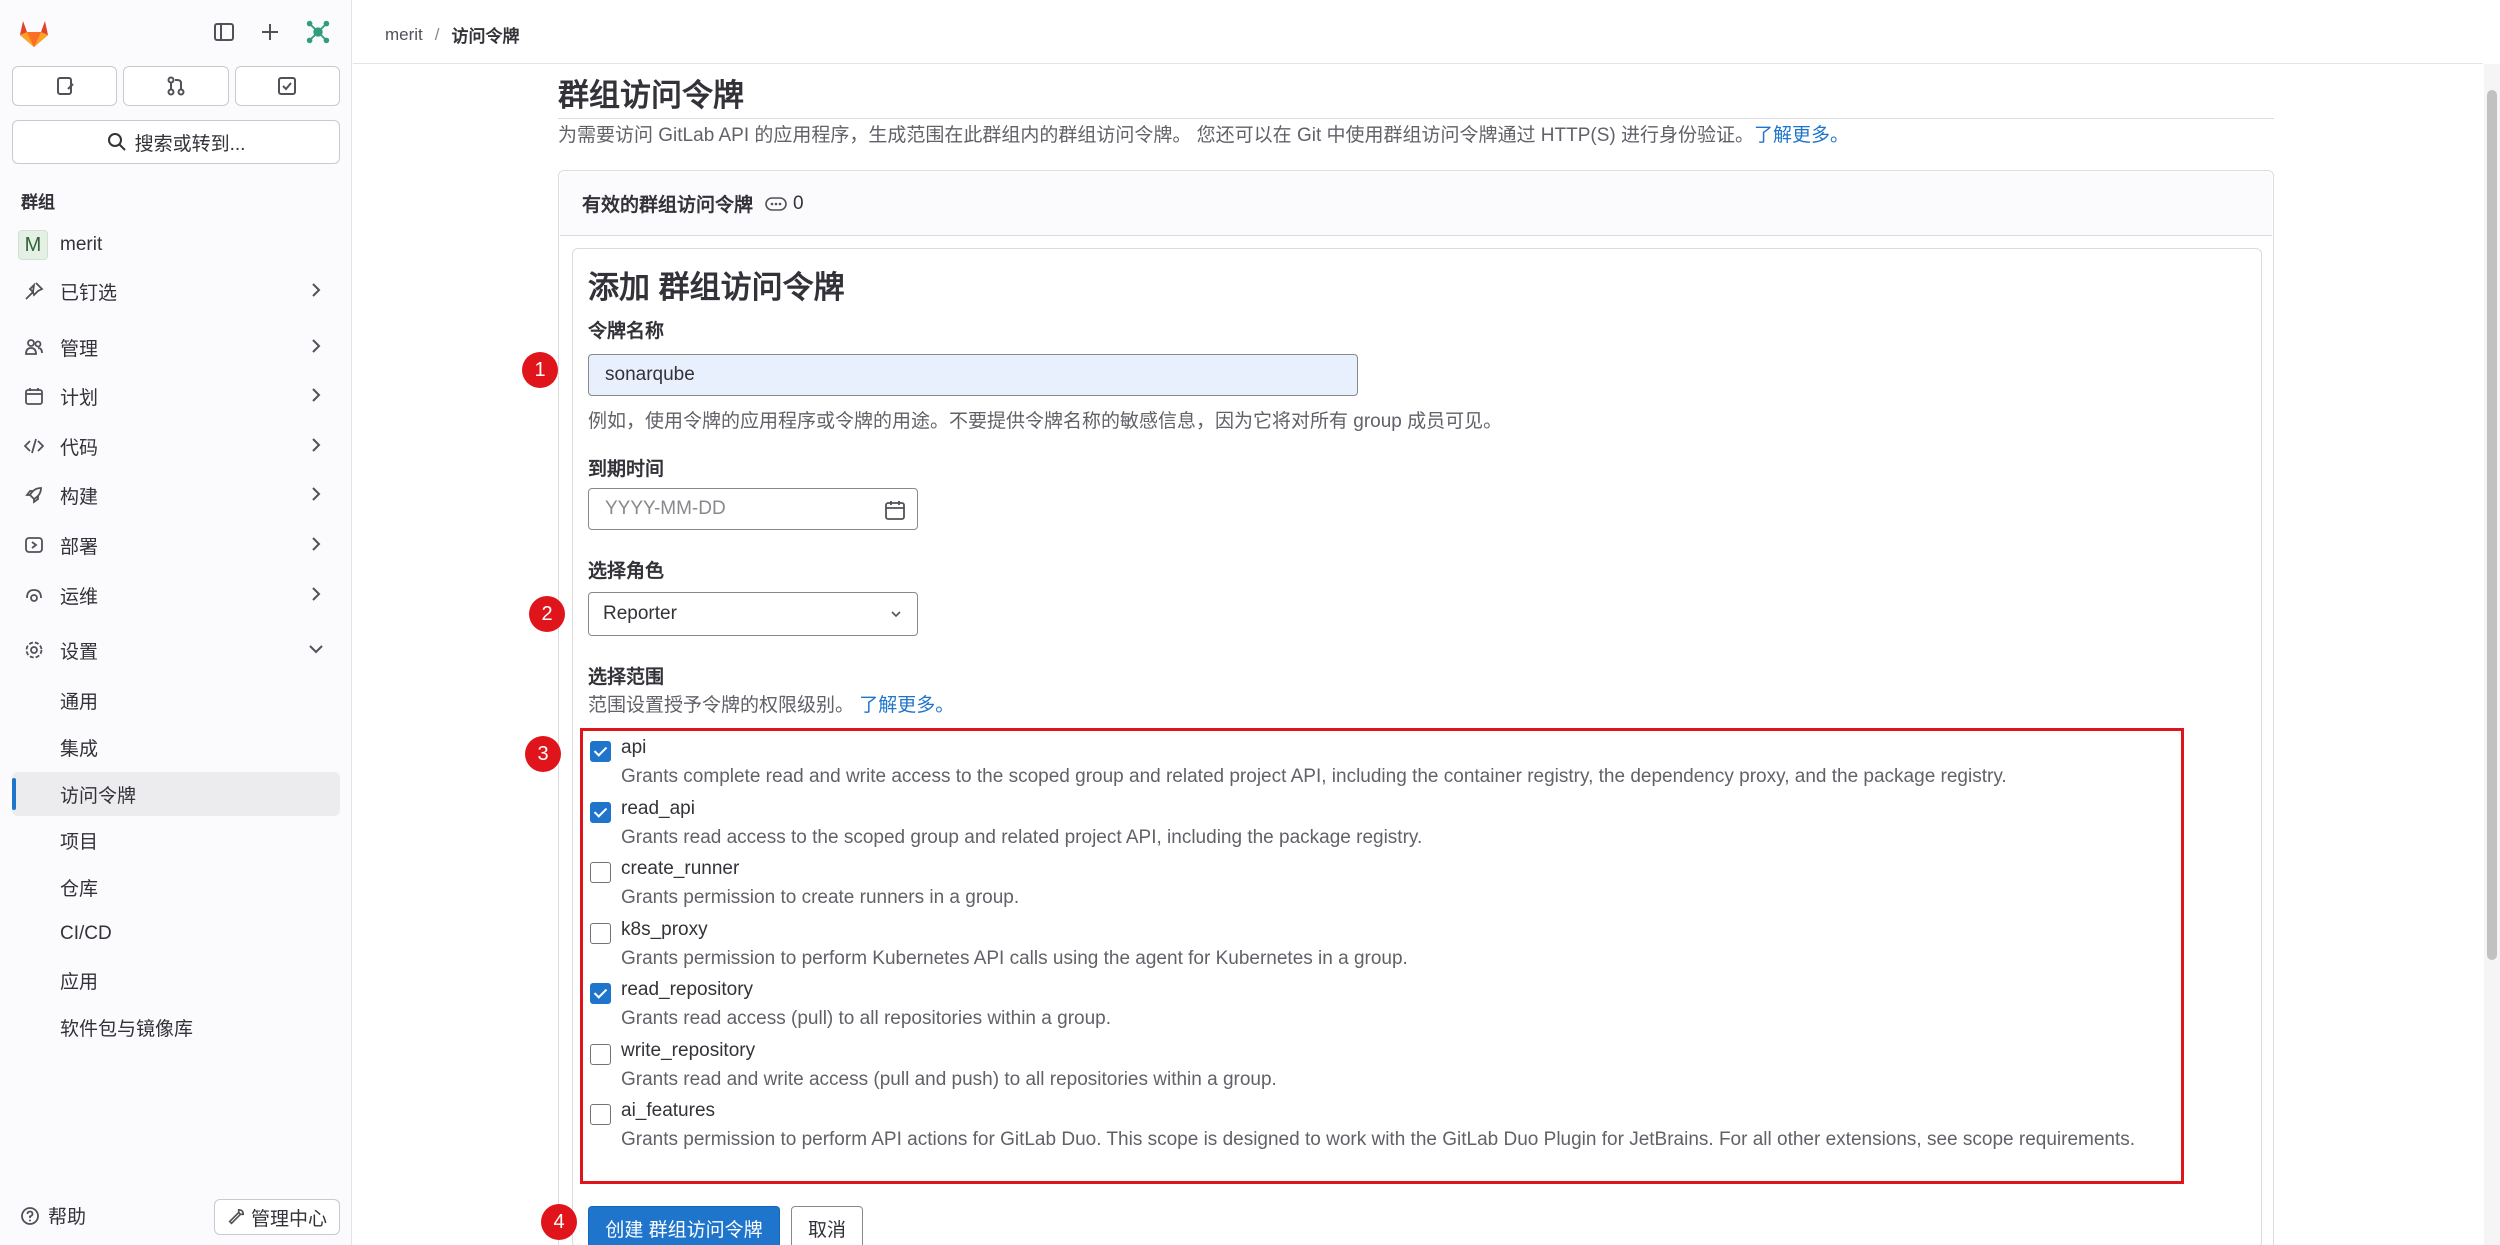 This screenshot has width=2500, height=1245. Describe the element at coordinates (30, 1215) in the screenshot. I see `help-icon` at that location.